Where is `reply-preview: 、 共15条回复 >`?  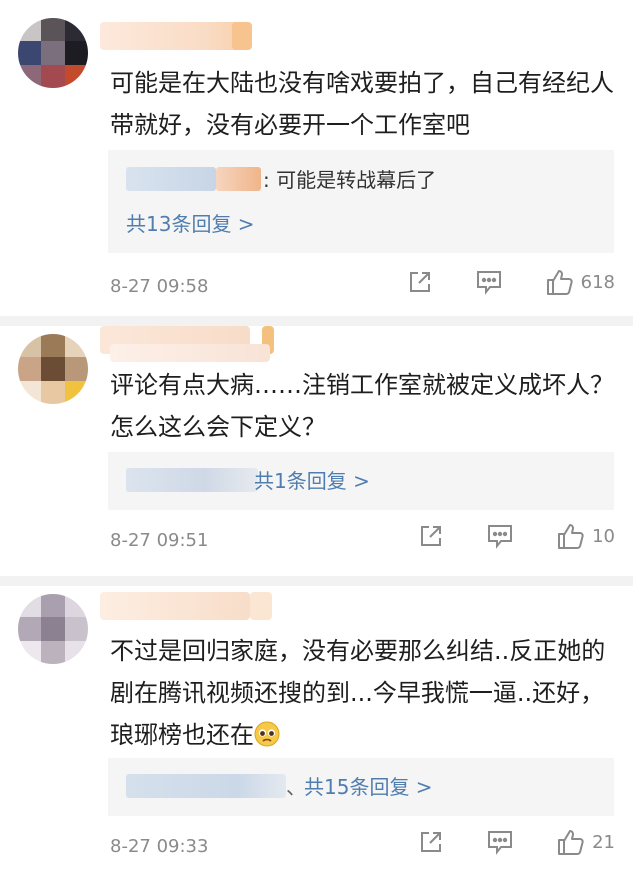 reply-preview: 、 共15条回复 > is located at coordinates (279, 785).